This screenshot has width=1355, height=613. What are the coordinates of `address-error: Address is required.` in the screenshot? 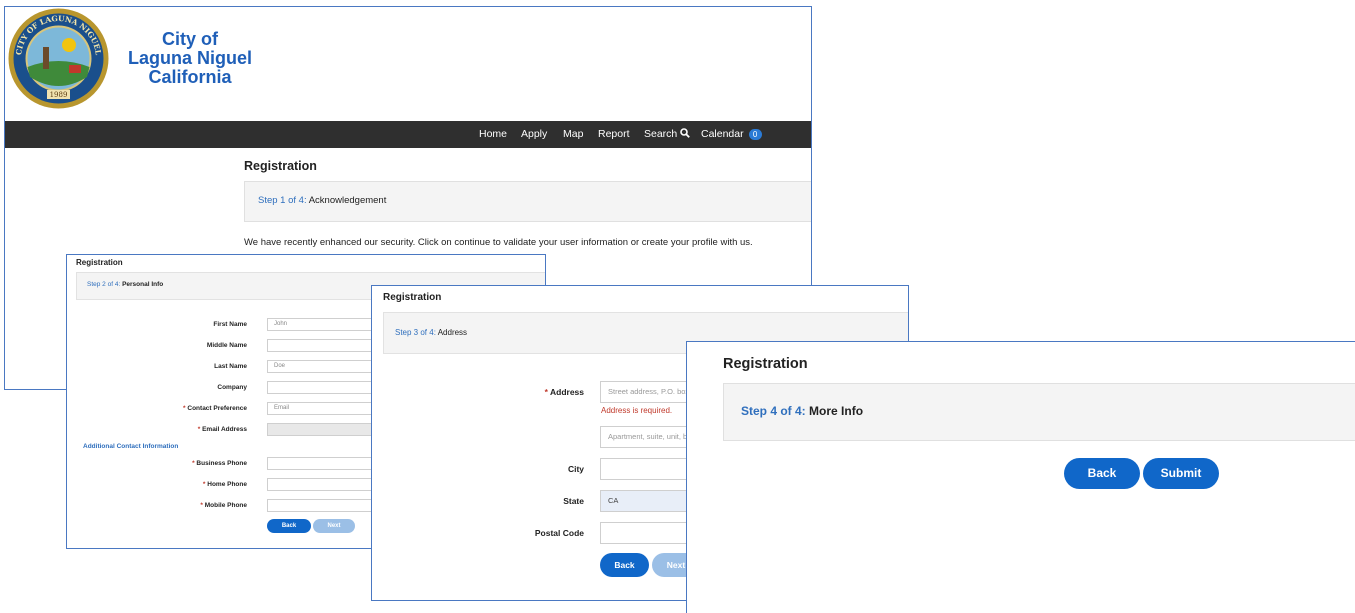 It's located at (637, 410).